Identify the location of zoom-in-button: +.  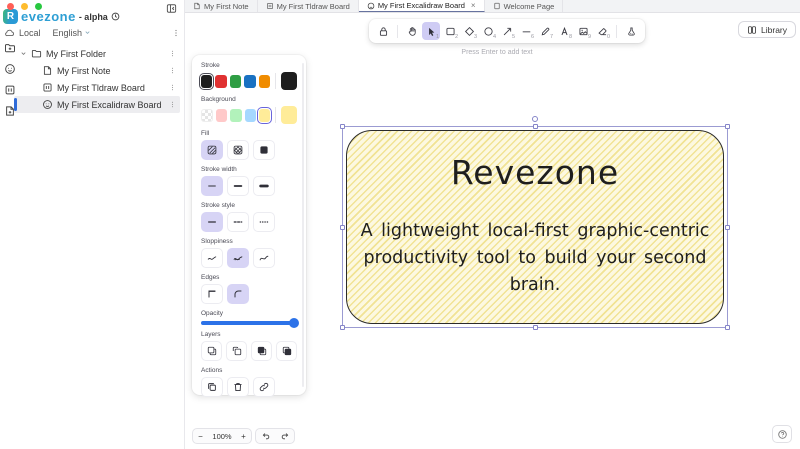
(243, 436).